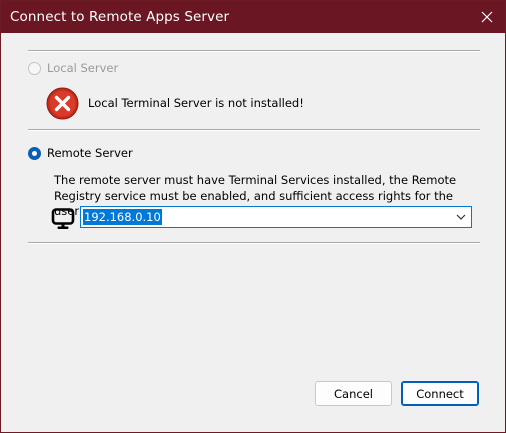  Describe the element at coordinates (440, 393) in the screenshot. I see `connect-button: Connect` at that location.